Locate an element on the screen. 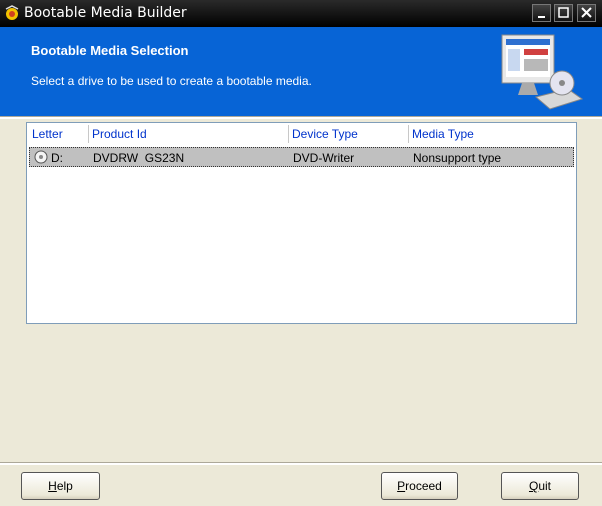  quit-mnemonic: Q is located at coordinates (533, 486).